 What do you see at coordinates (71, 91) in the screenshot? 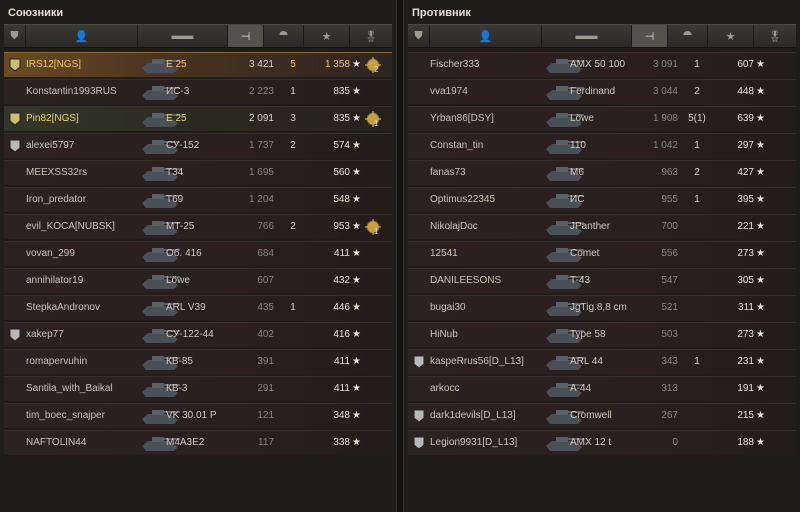
I see `player-name: Konstantin1993RUS` at bounding box center [71, 91].